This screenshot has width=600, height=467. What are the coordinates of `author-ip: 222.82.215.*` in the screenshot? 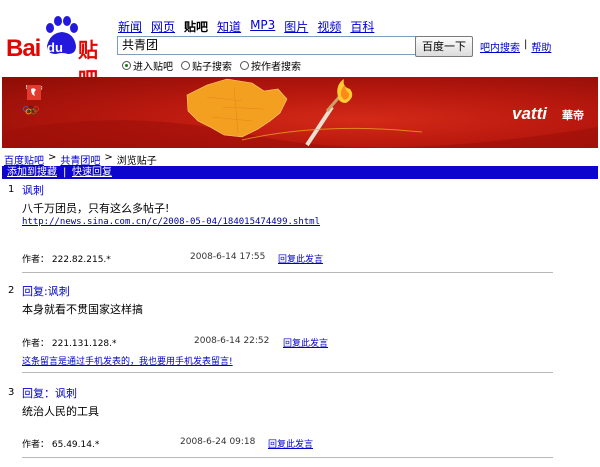 It's located at (81, 260).